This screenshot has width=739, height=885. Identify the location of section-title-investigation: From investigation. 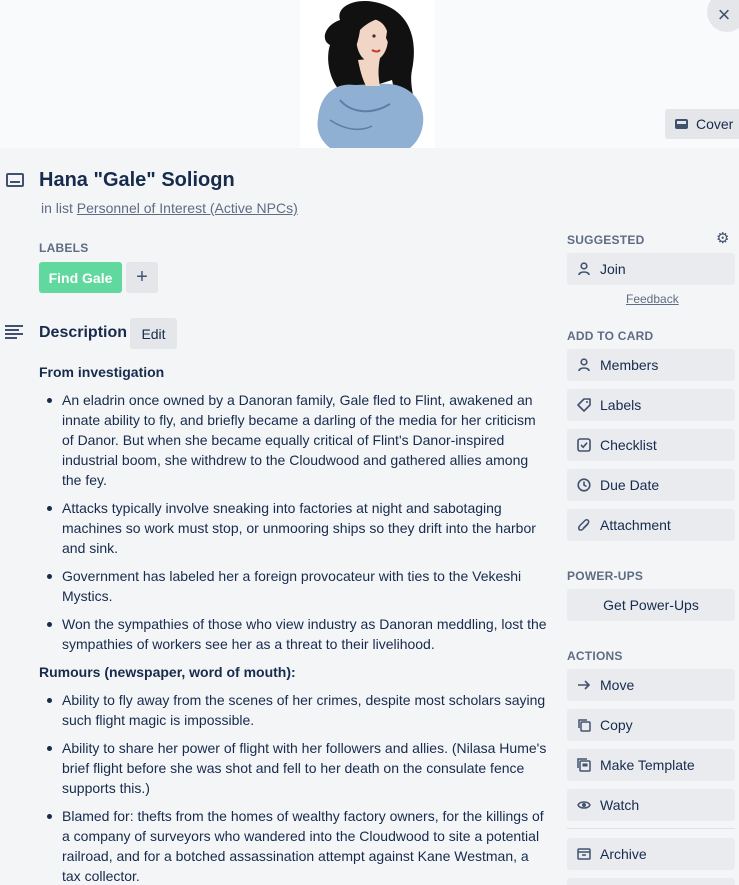
(102, 372).